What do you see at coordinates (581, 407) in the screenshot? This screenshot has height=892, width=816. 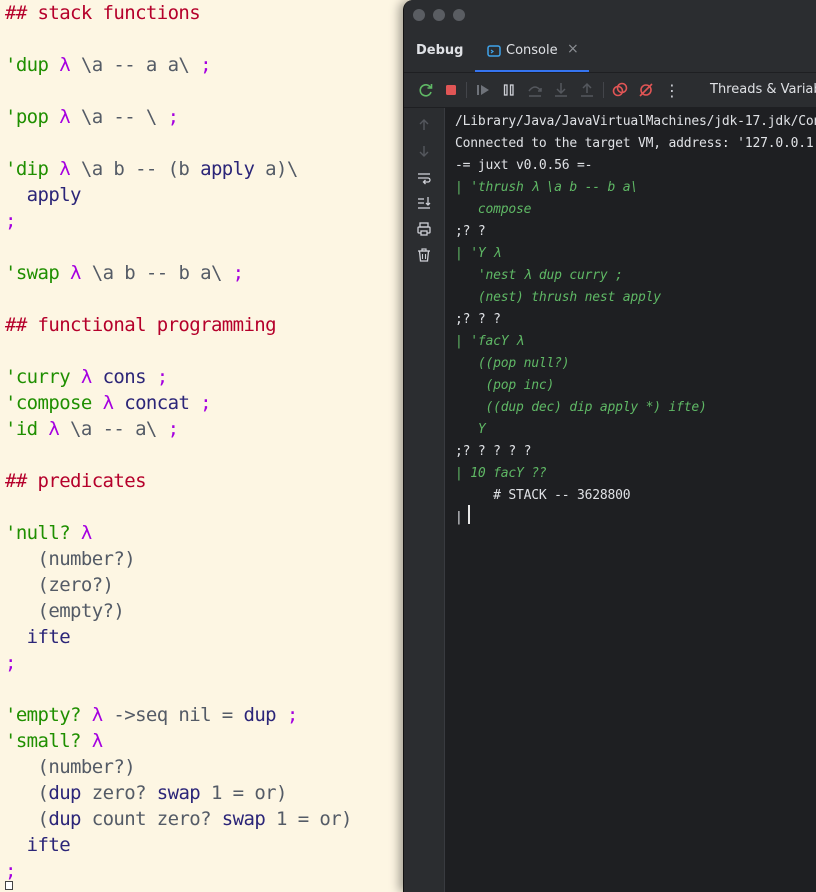 I see `console-input-line: ((dup dec) dip apply *) ifte)` at bounding box center [581, 407].